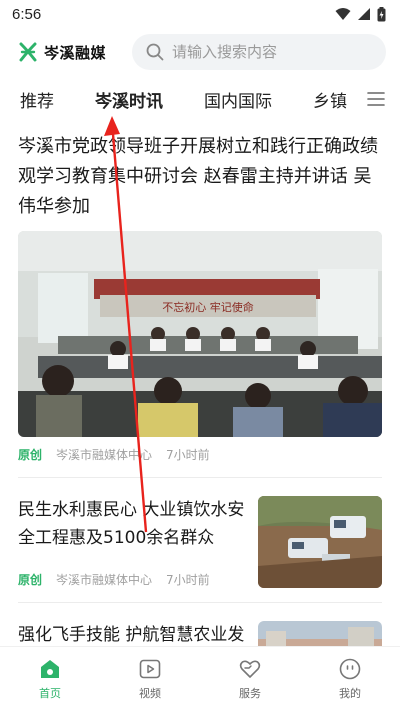  Describe the element at coordinates (50, 679) in the screenshot. I see `nav-home: 首页` at that location.